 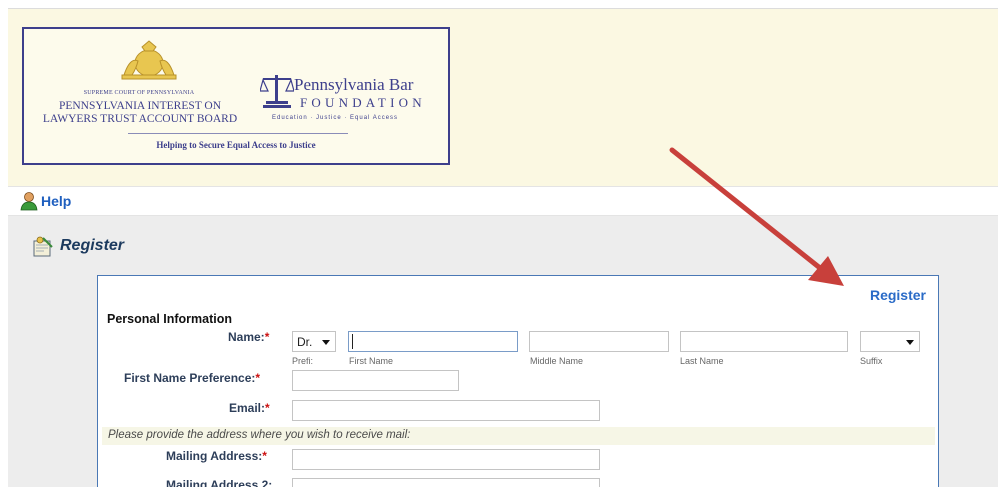 What do you see at coordinates (352, 341) in the screenshot?
I see `text-cursor` at bounding box center [352, 341].